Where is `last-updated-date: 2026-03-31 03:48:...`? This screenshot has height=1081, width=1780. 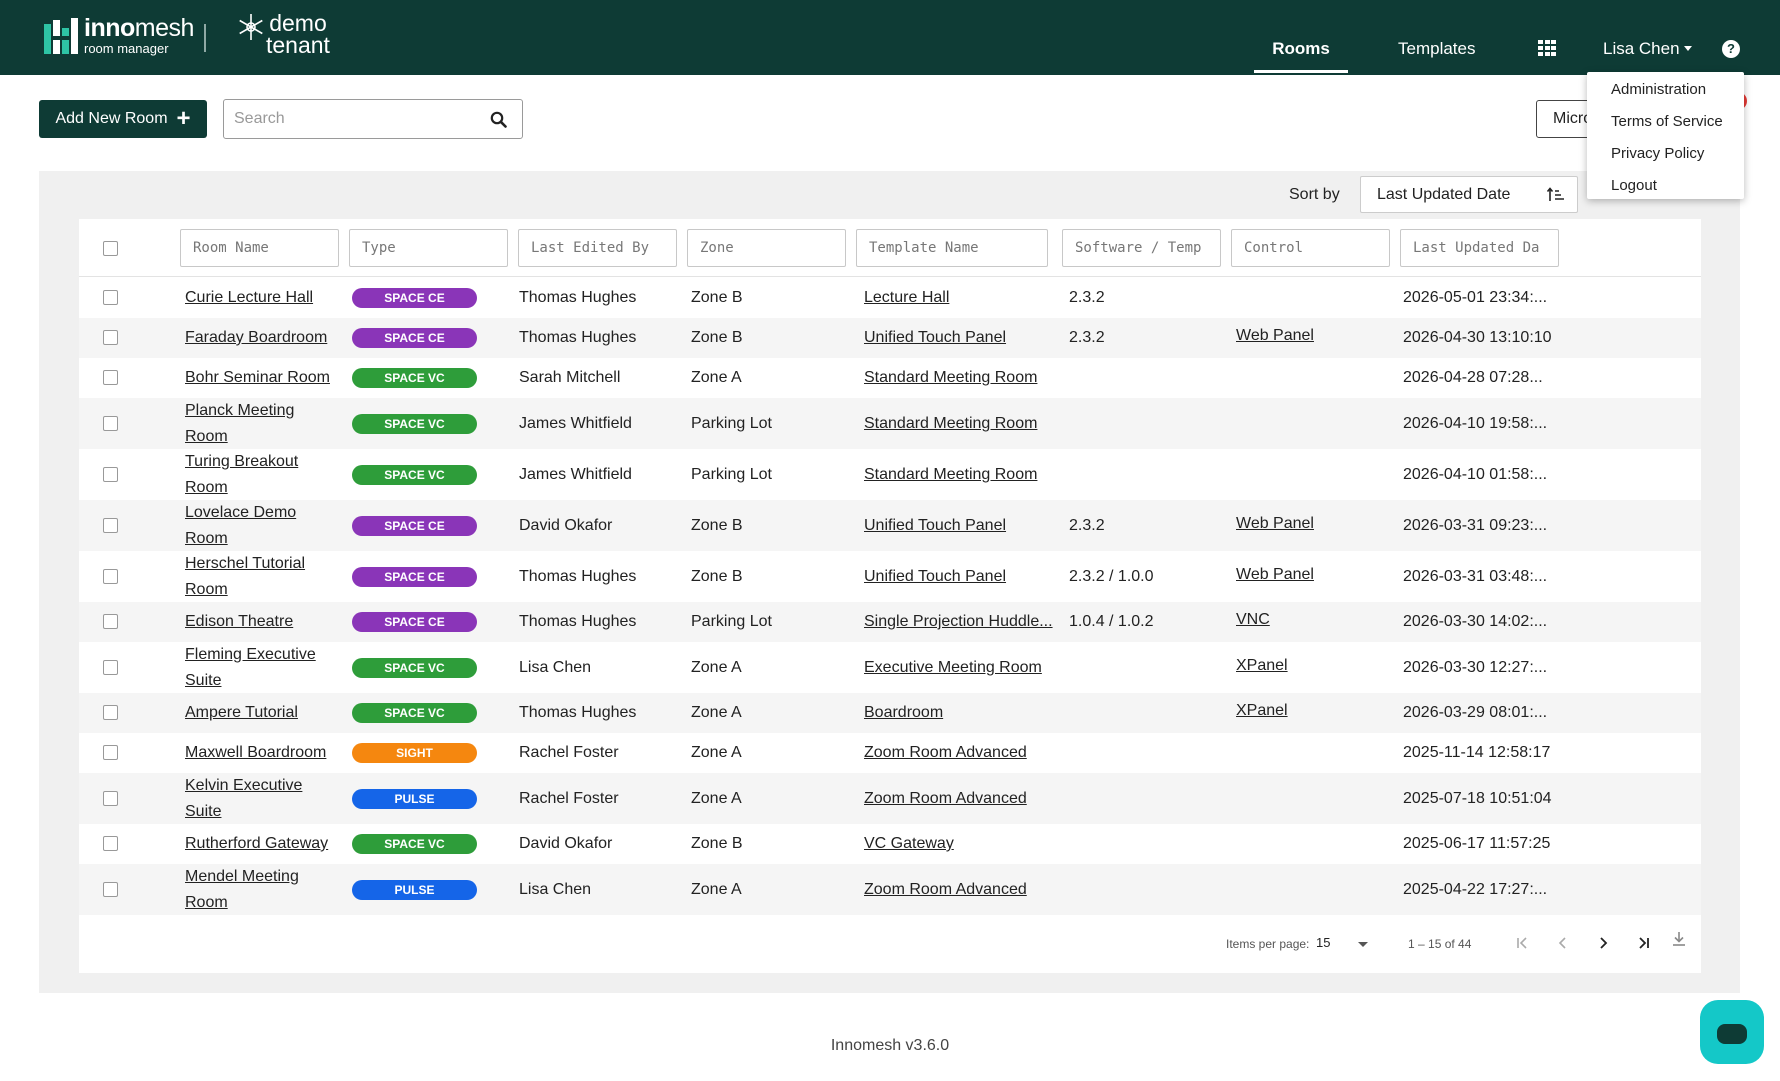 last-updated-date: 2026-03-31 03:48:... is located at coordinates (1475, 576).